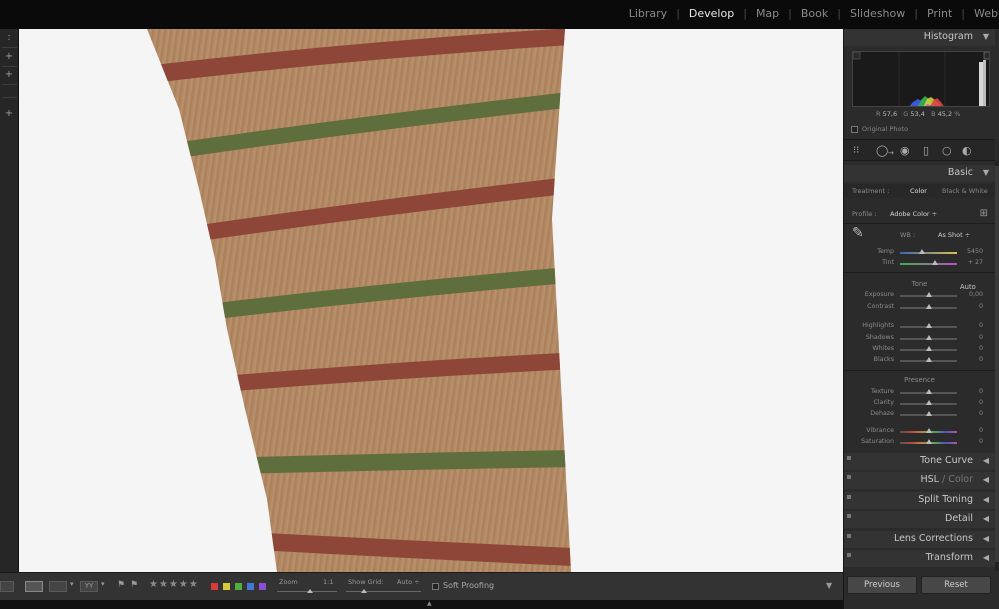 This screenshot has height=609, width=999. I want to click on hsl-title: HSL / Color, so click(946, 479).